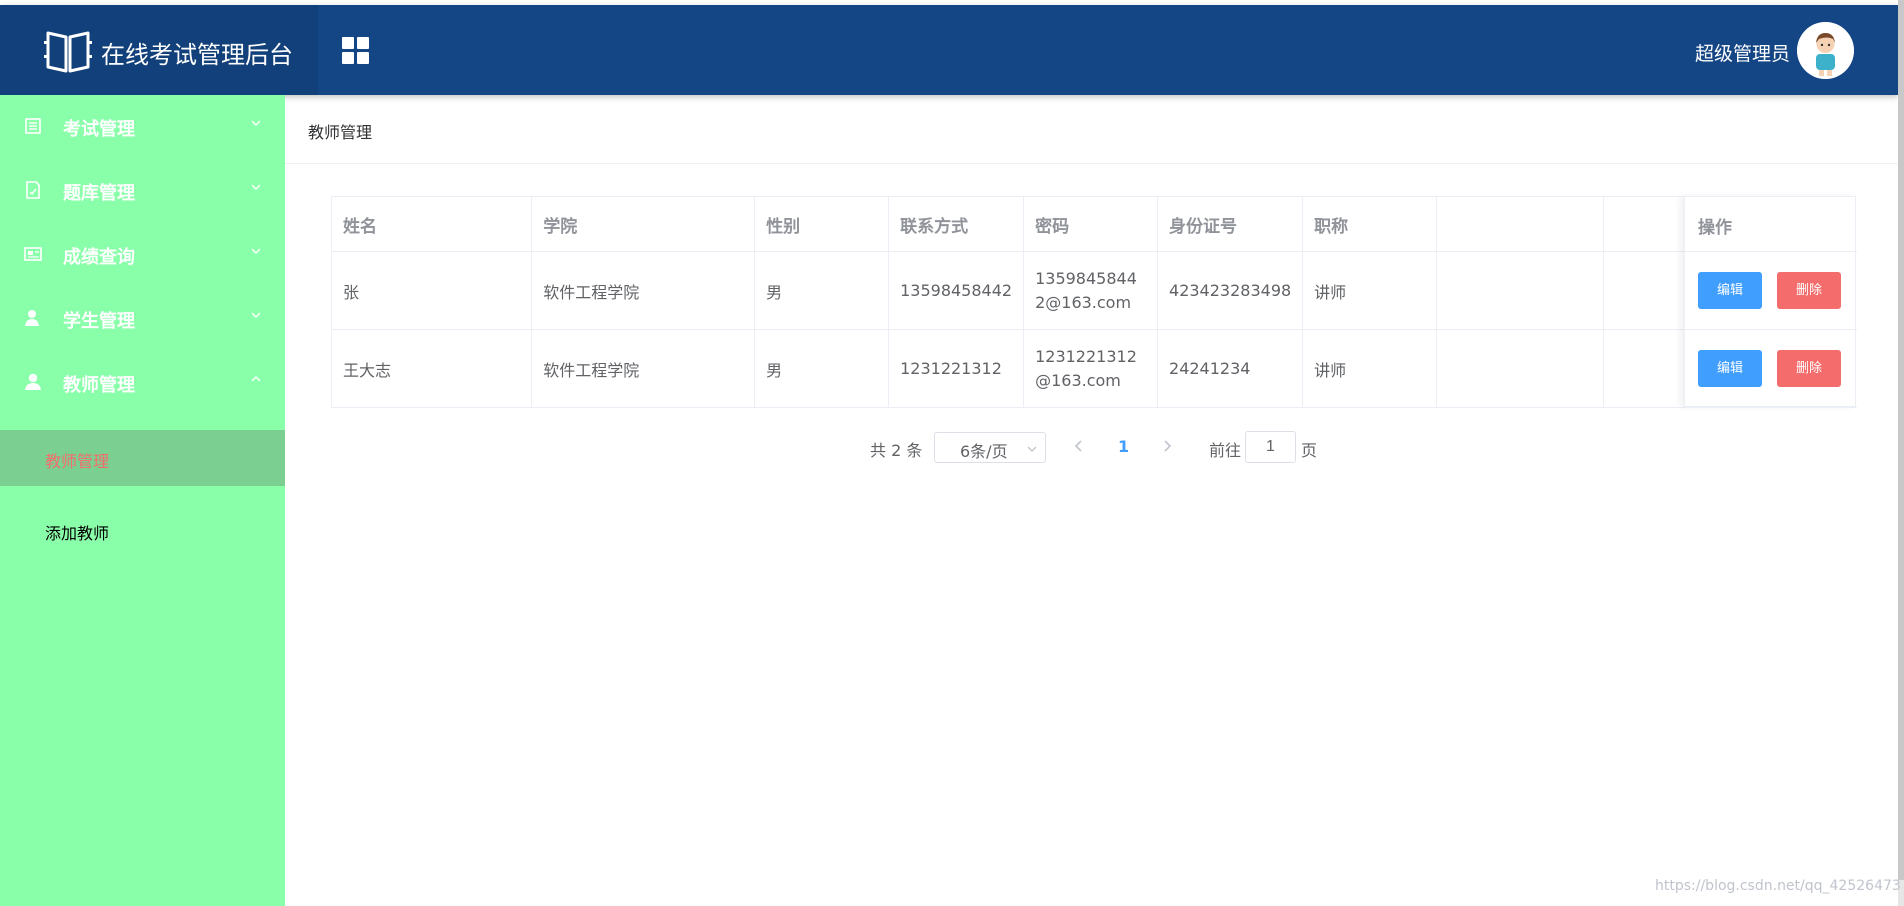  Describe the element at coordinates (99, 321) in the screenshot. I see `sidebar-menu-label: 学生管理` at that location.